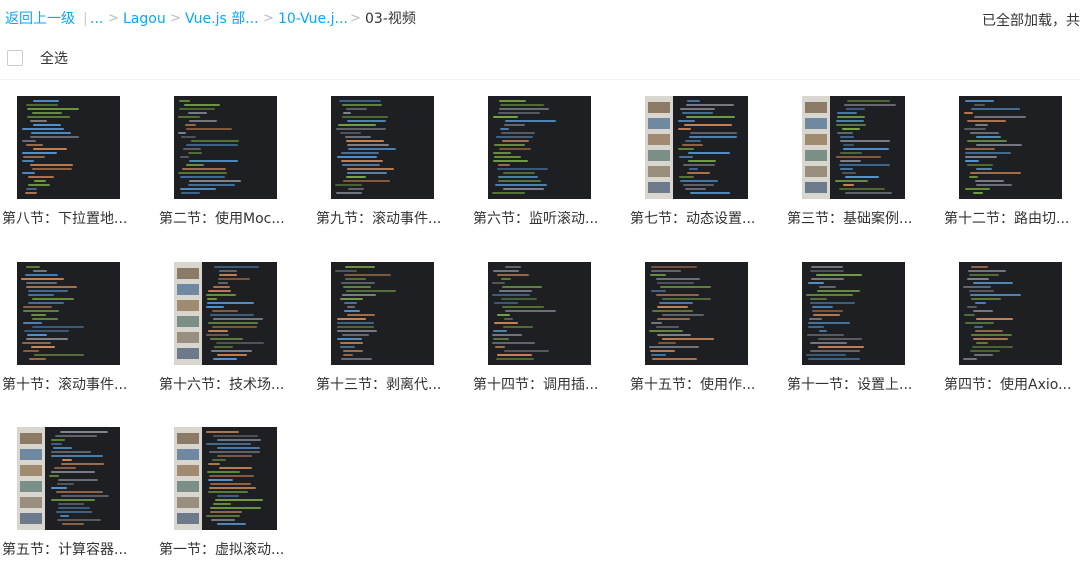 The height and width of the screenshot is (573, 1080). What do you see at coordinates (40, 19) in the screenshot?
I see `back-link: 返回上一级` at bounding box center [40, 19].